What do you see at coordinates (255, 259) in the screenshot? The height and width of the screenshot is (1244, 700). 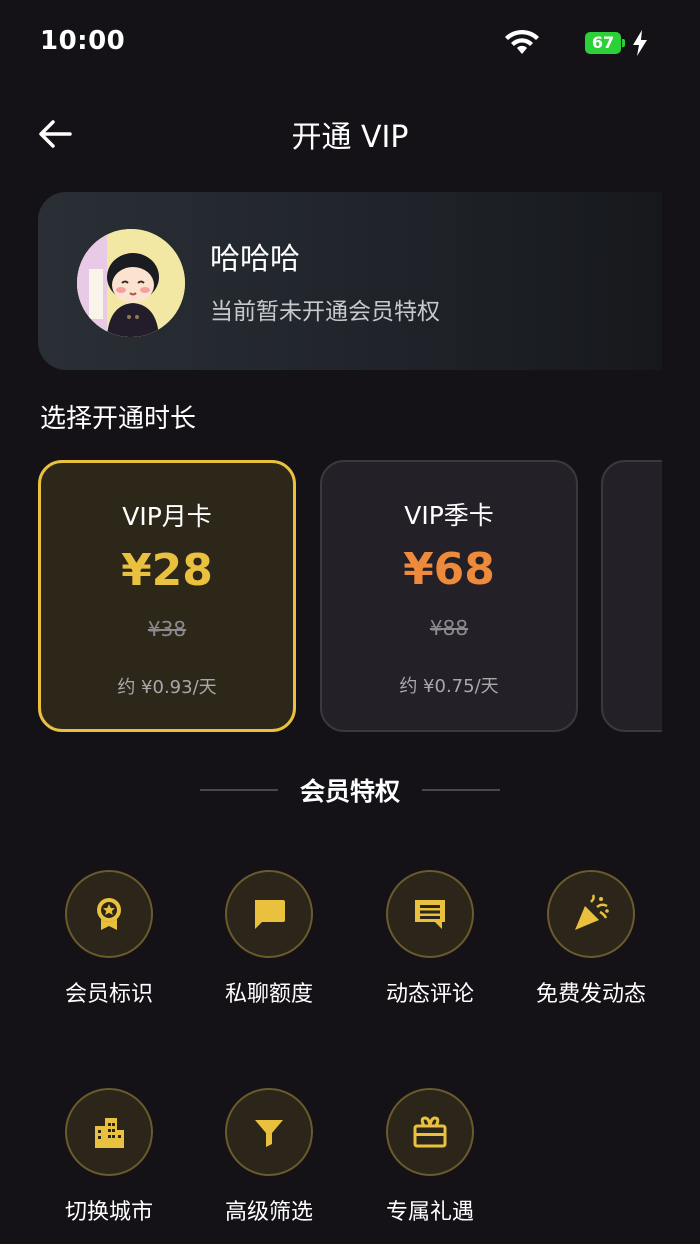 I see `username: 哈哈哈` at bounding box center [255, 259].